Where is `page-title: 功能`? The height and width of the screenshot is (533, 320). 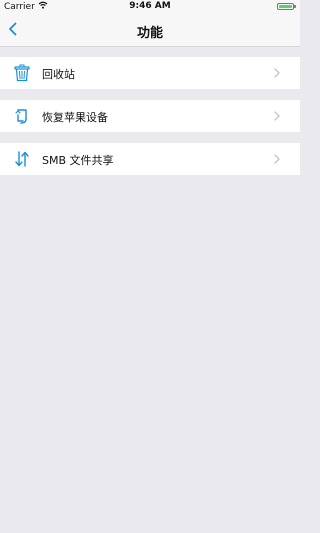 page-title: 功能 is located at coordinates (149, 33).